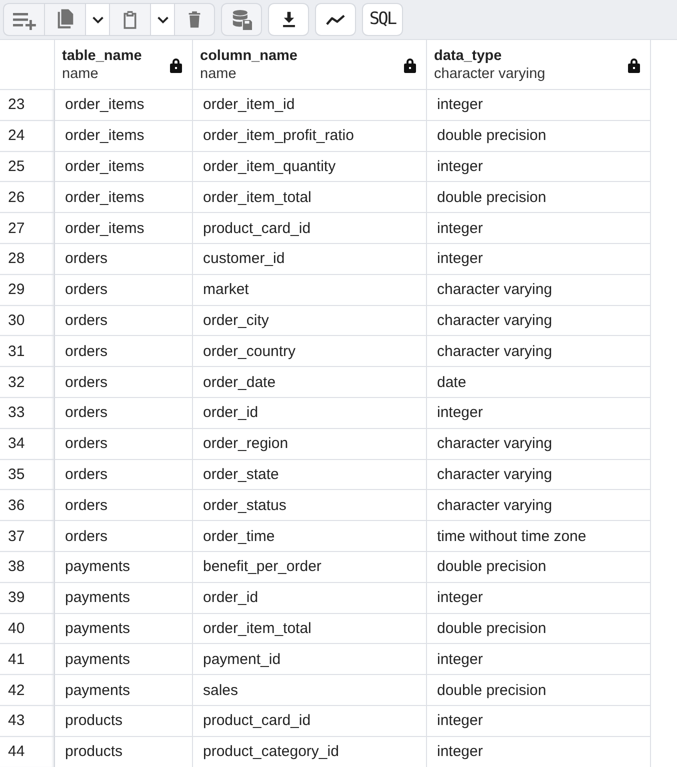 This screenshot has width=677, height=767. I want to click on copy-icon, so click(65, 19).